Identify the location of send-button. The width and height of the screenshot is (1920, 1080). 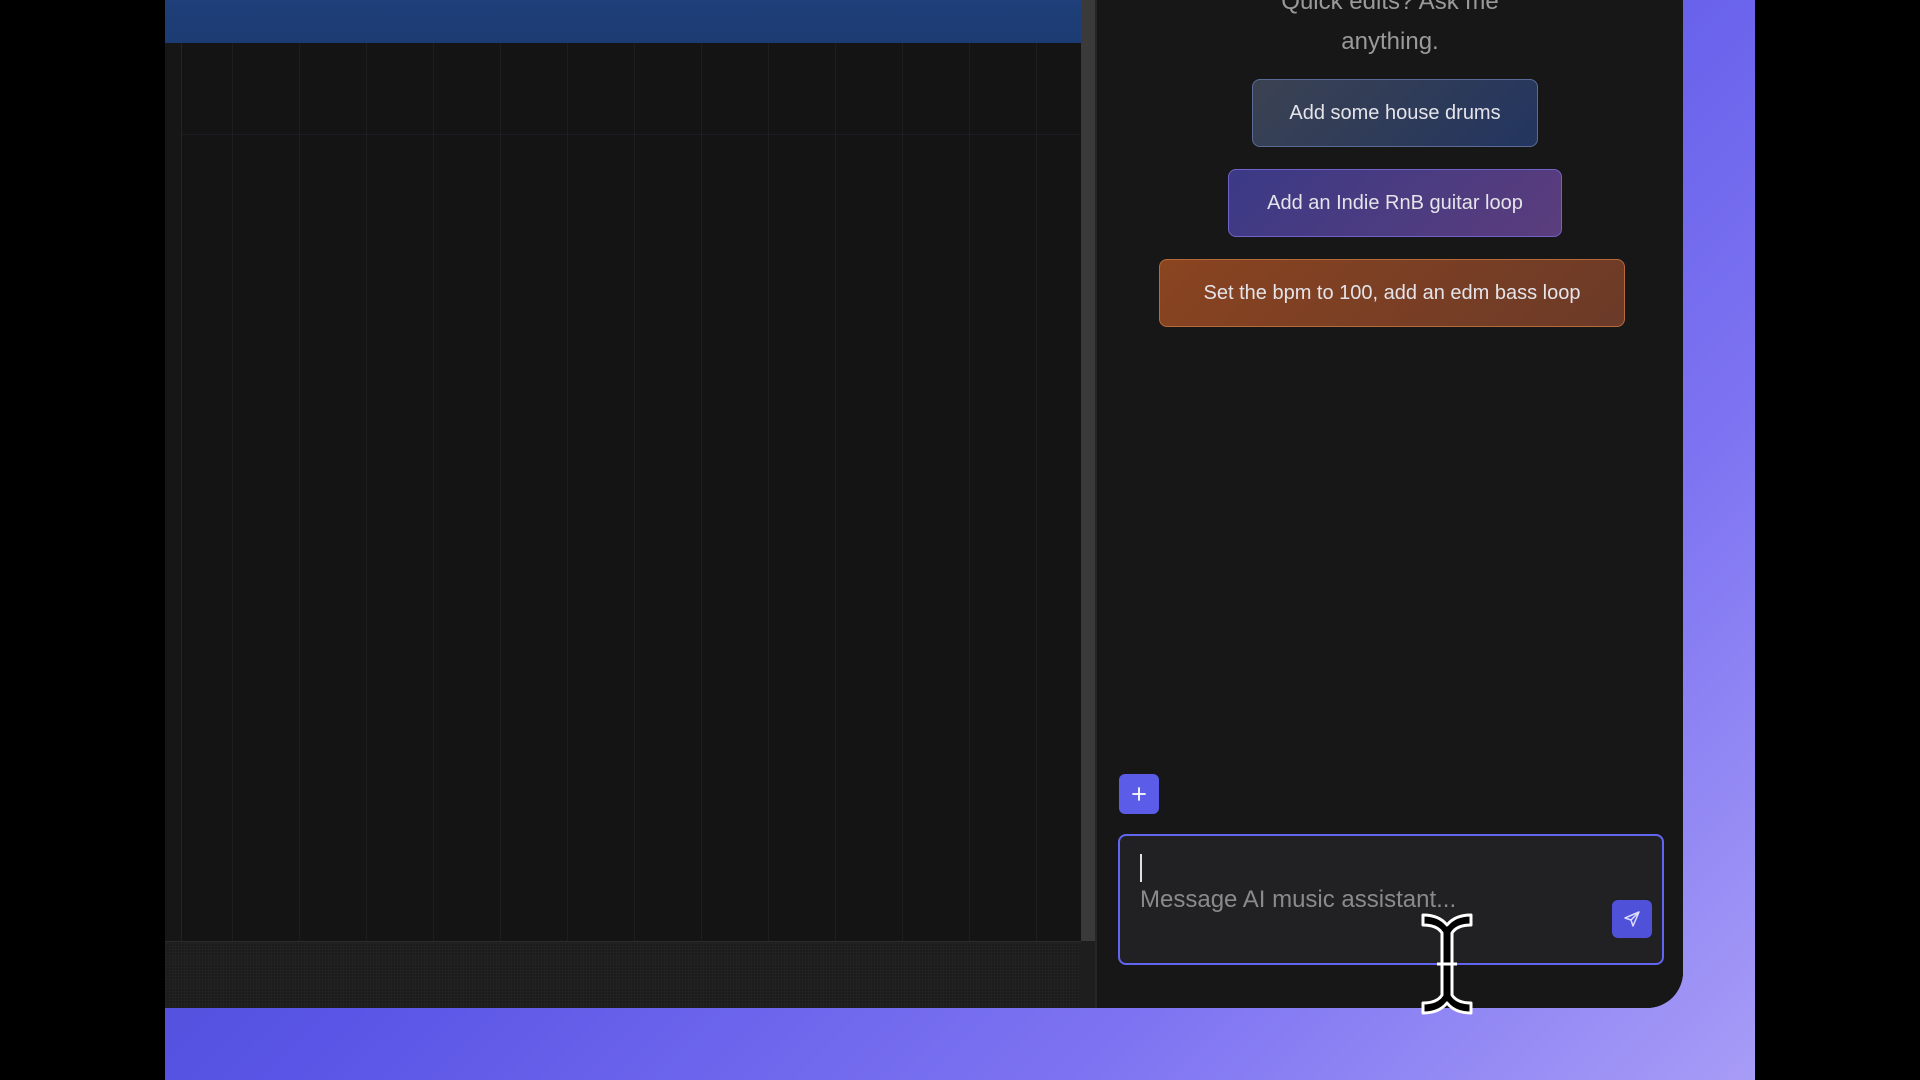
(1632, 919).